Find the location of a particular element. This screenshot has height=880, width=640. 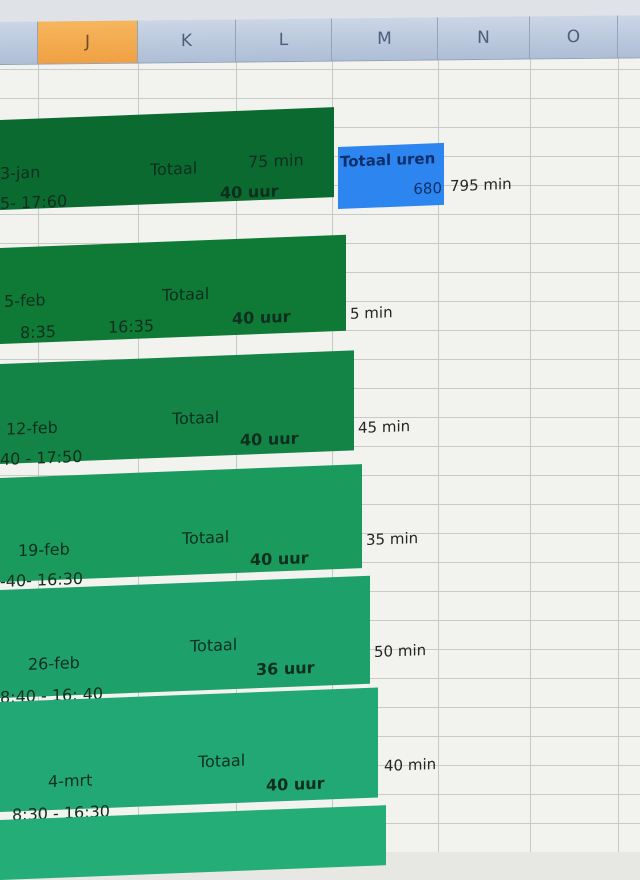

week-band: 3-jan 5- 17:60 Totaal 75 min 40 uur is located at coordinates (167, 160).